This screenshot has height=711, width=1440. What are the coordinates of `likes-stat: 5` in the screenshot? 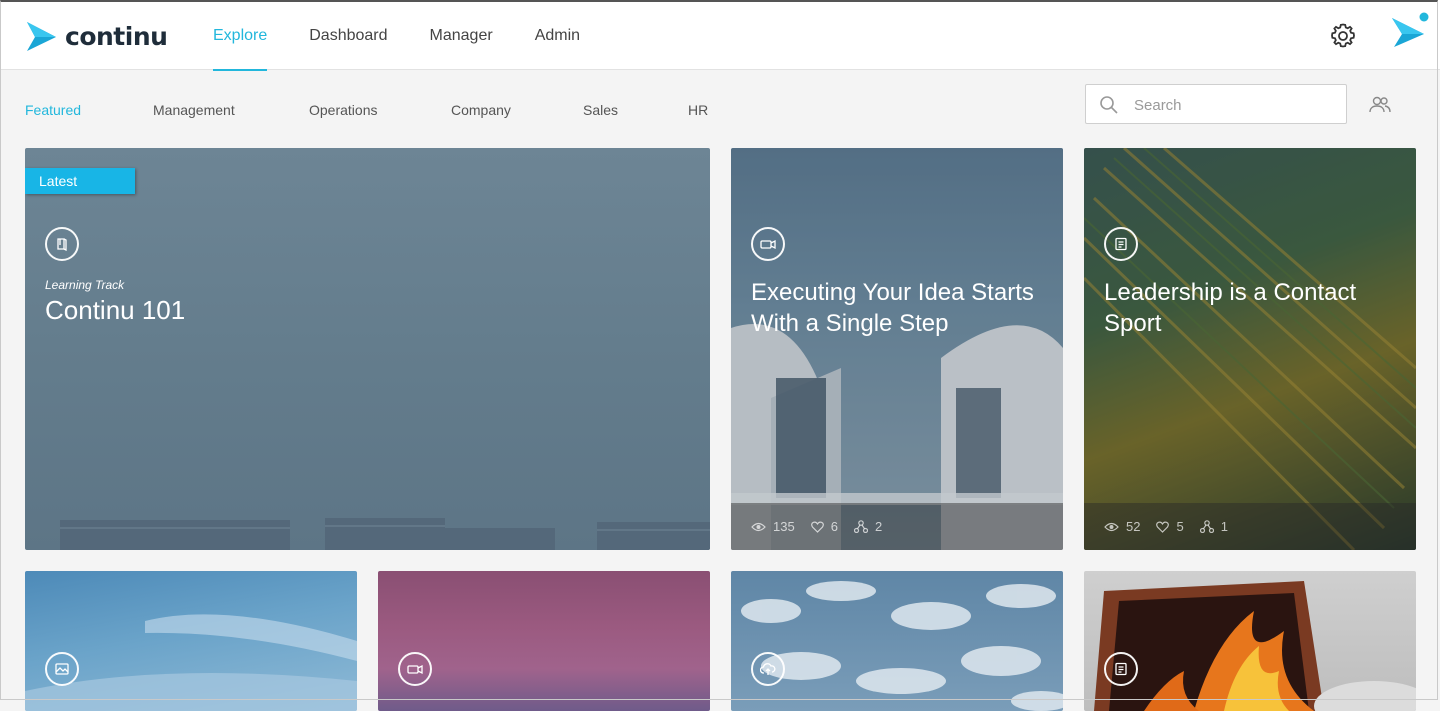 It's located at (1170, 526).